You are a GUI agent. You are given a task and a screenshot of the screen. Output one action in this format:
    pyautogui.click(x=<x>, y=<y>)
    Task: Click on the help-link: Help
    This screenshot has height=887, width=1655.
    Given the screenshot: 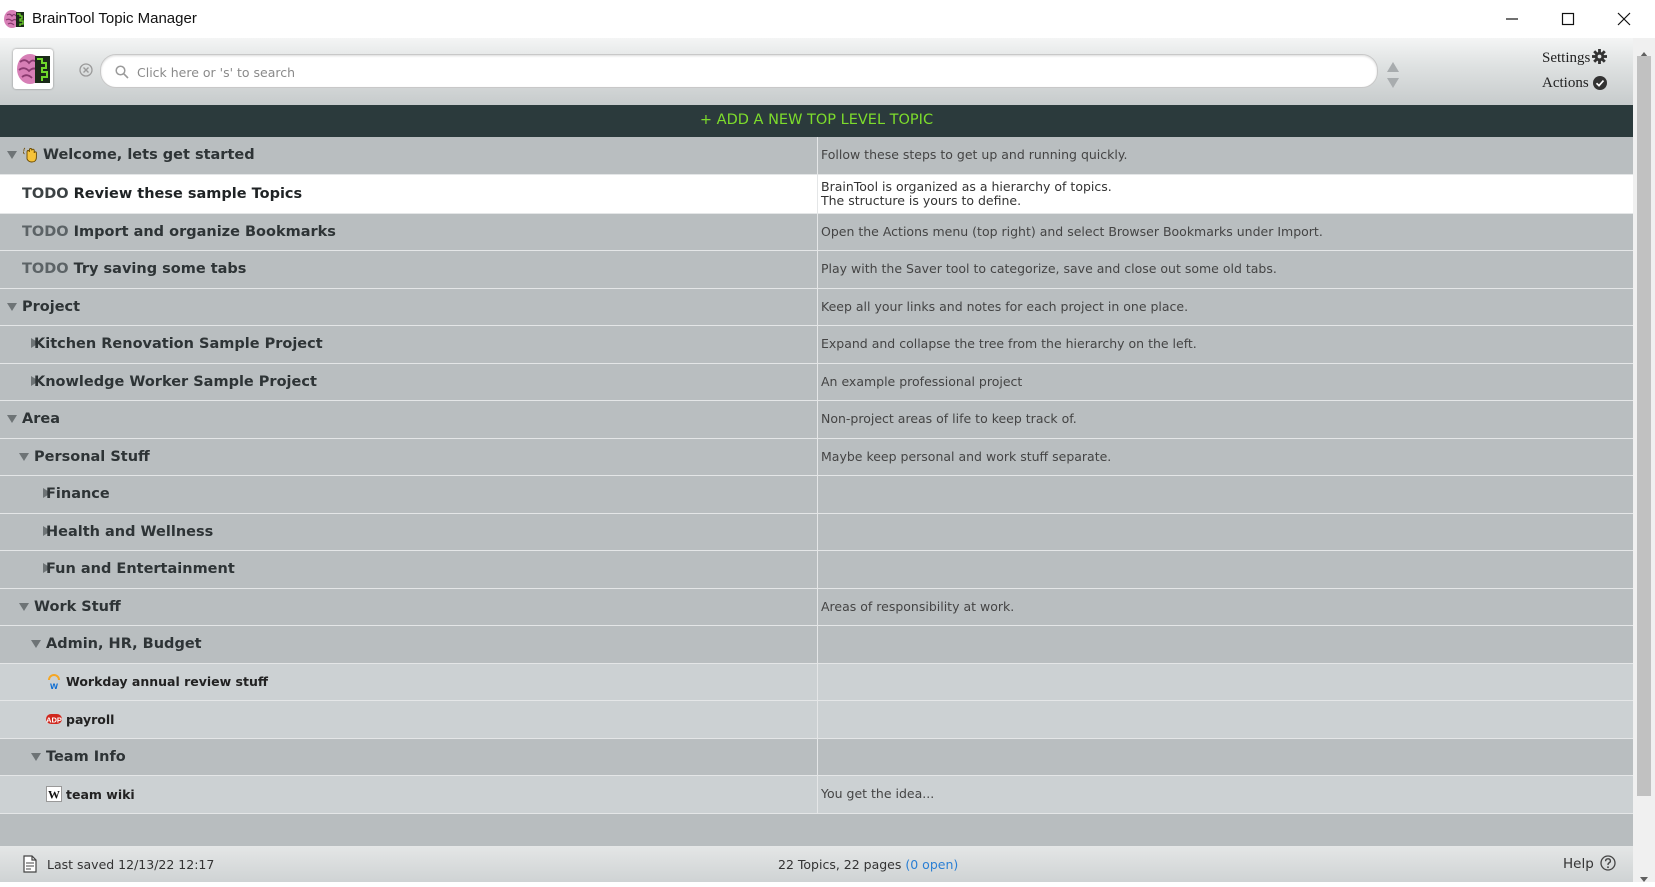 What is the action you would take?
    pyautogui.click(x=1578, y=864)
    